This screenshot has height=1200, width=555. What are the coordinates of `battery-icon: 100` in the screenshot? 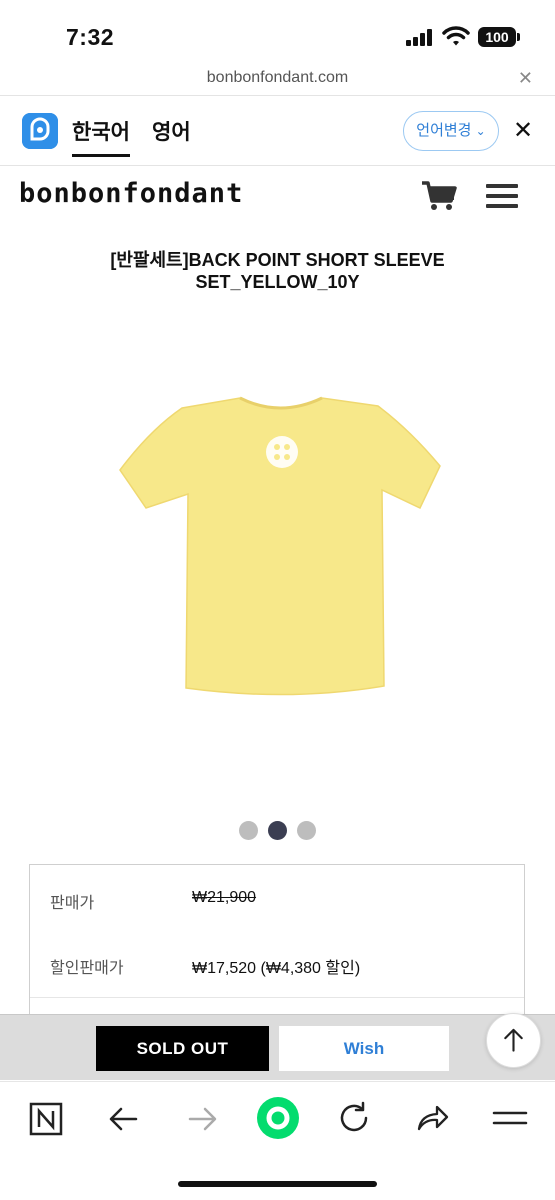 It's located at (497, 37).